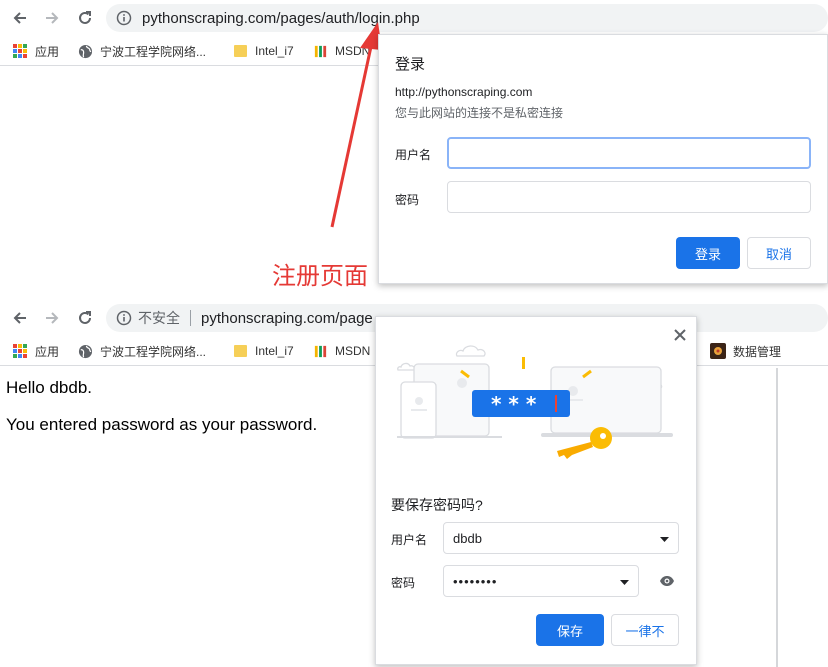 The width and height of the screenshot is (828, 667). I want to click on page-message: You entered password as your password., so click(162, 424).